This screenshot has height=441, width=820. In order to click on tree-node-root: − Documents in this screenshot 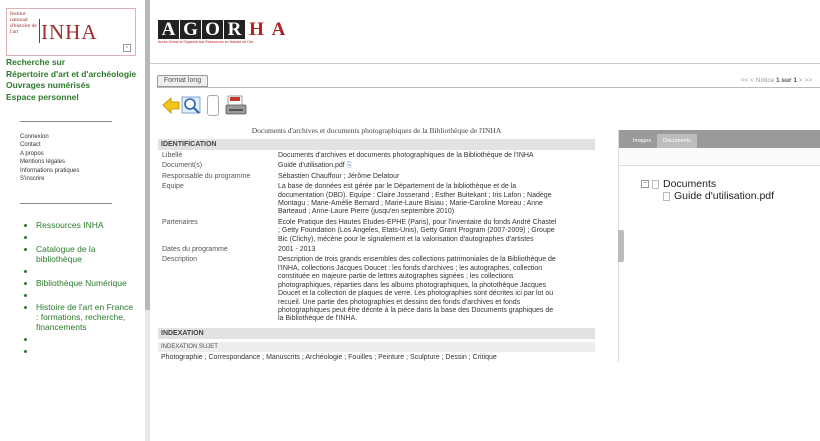, I will do `click(707, 184)`.